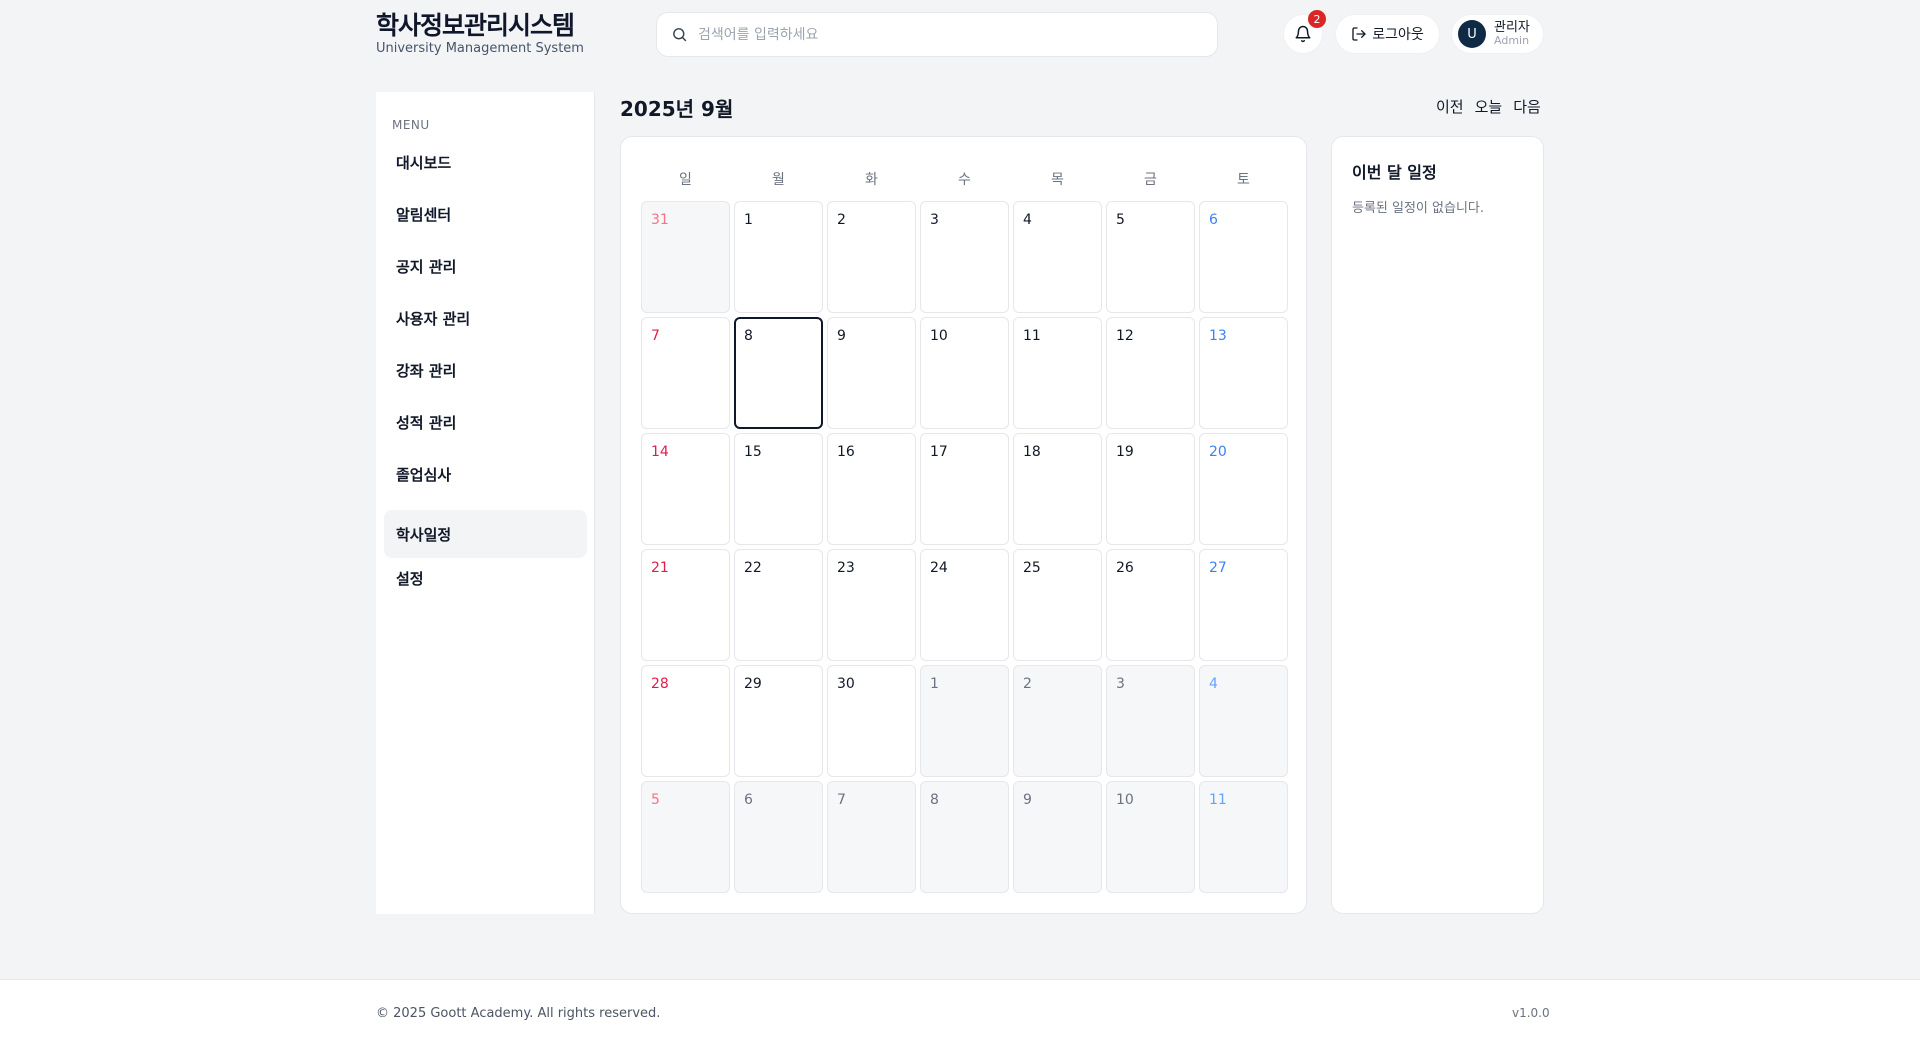 Image resolution: width=1920 pixels, height=1047 pixels. What do you see at coordinates (1125, 336) in the screenshot?
I see `day-number: 12` at bounding box center [1125, 336].